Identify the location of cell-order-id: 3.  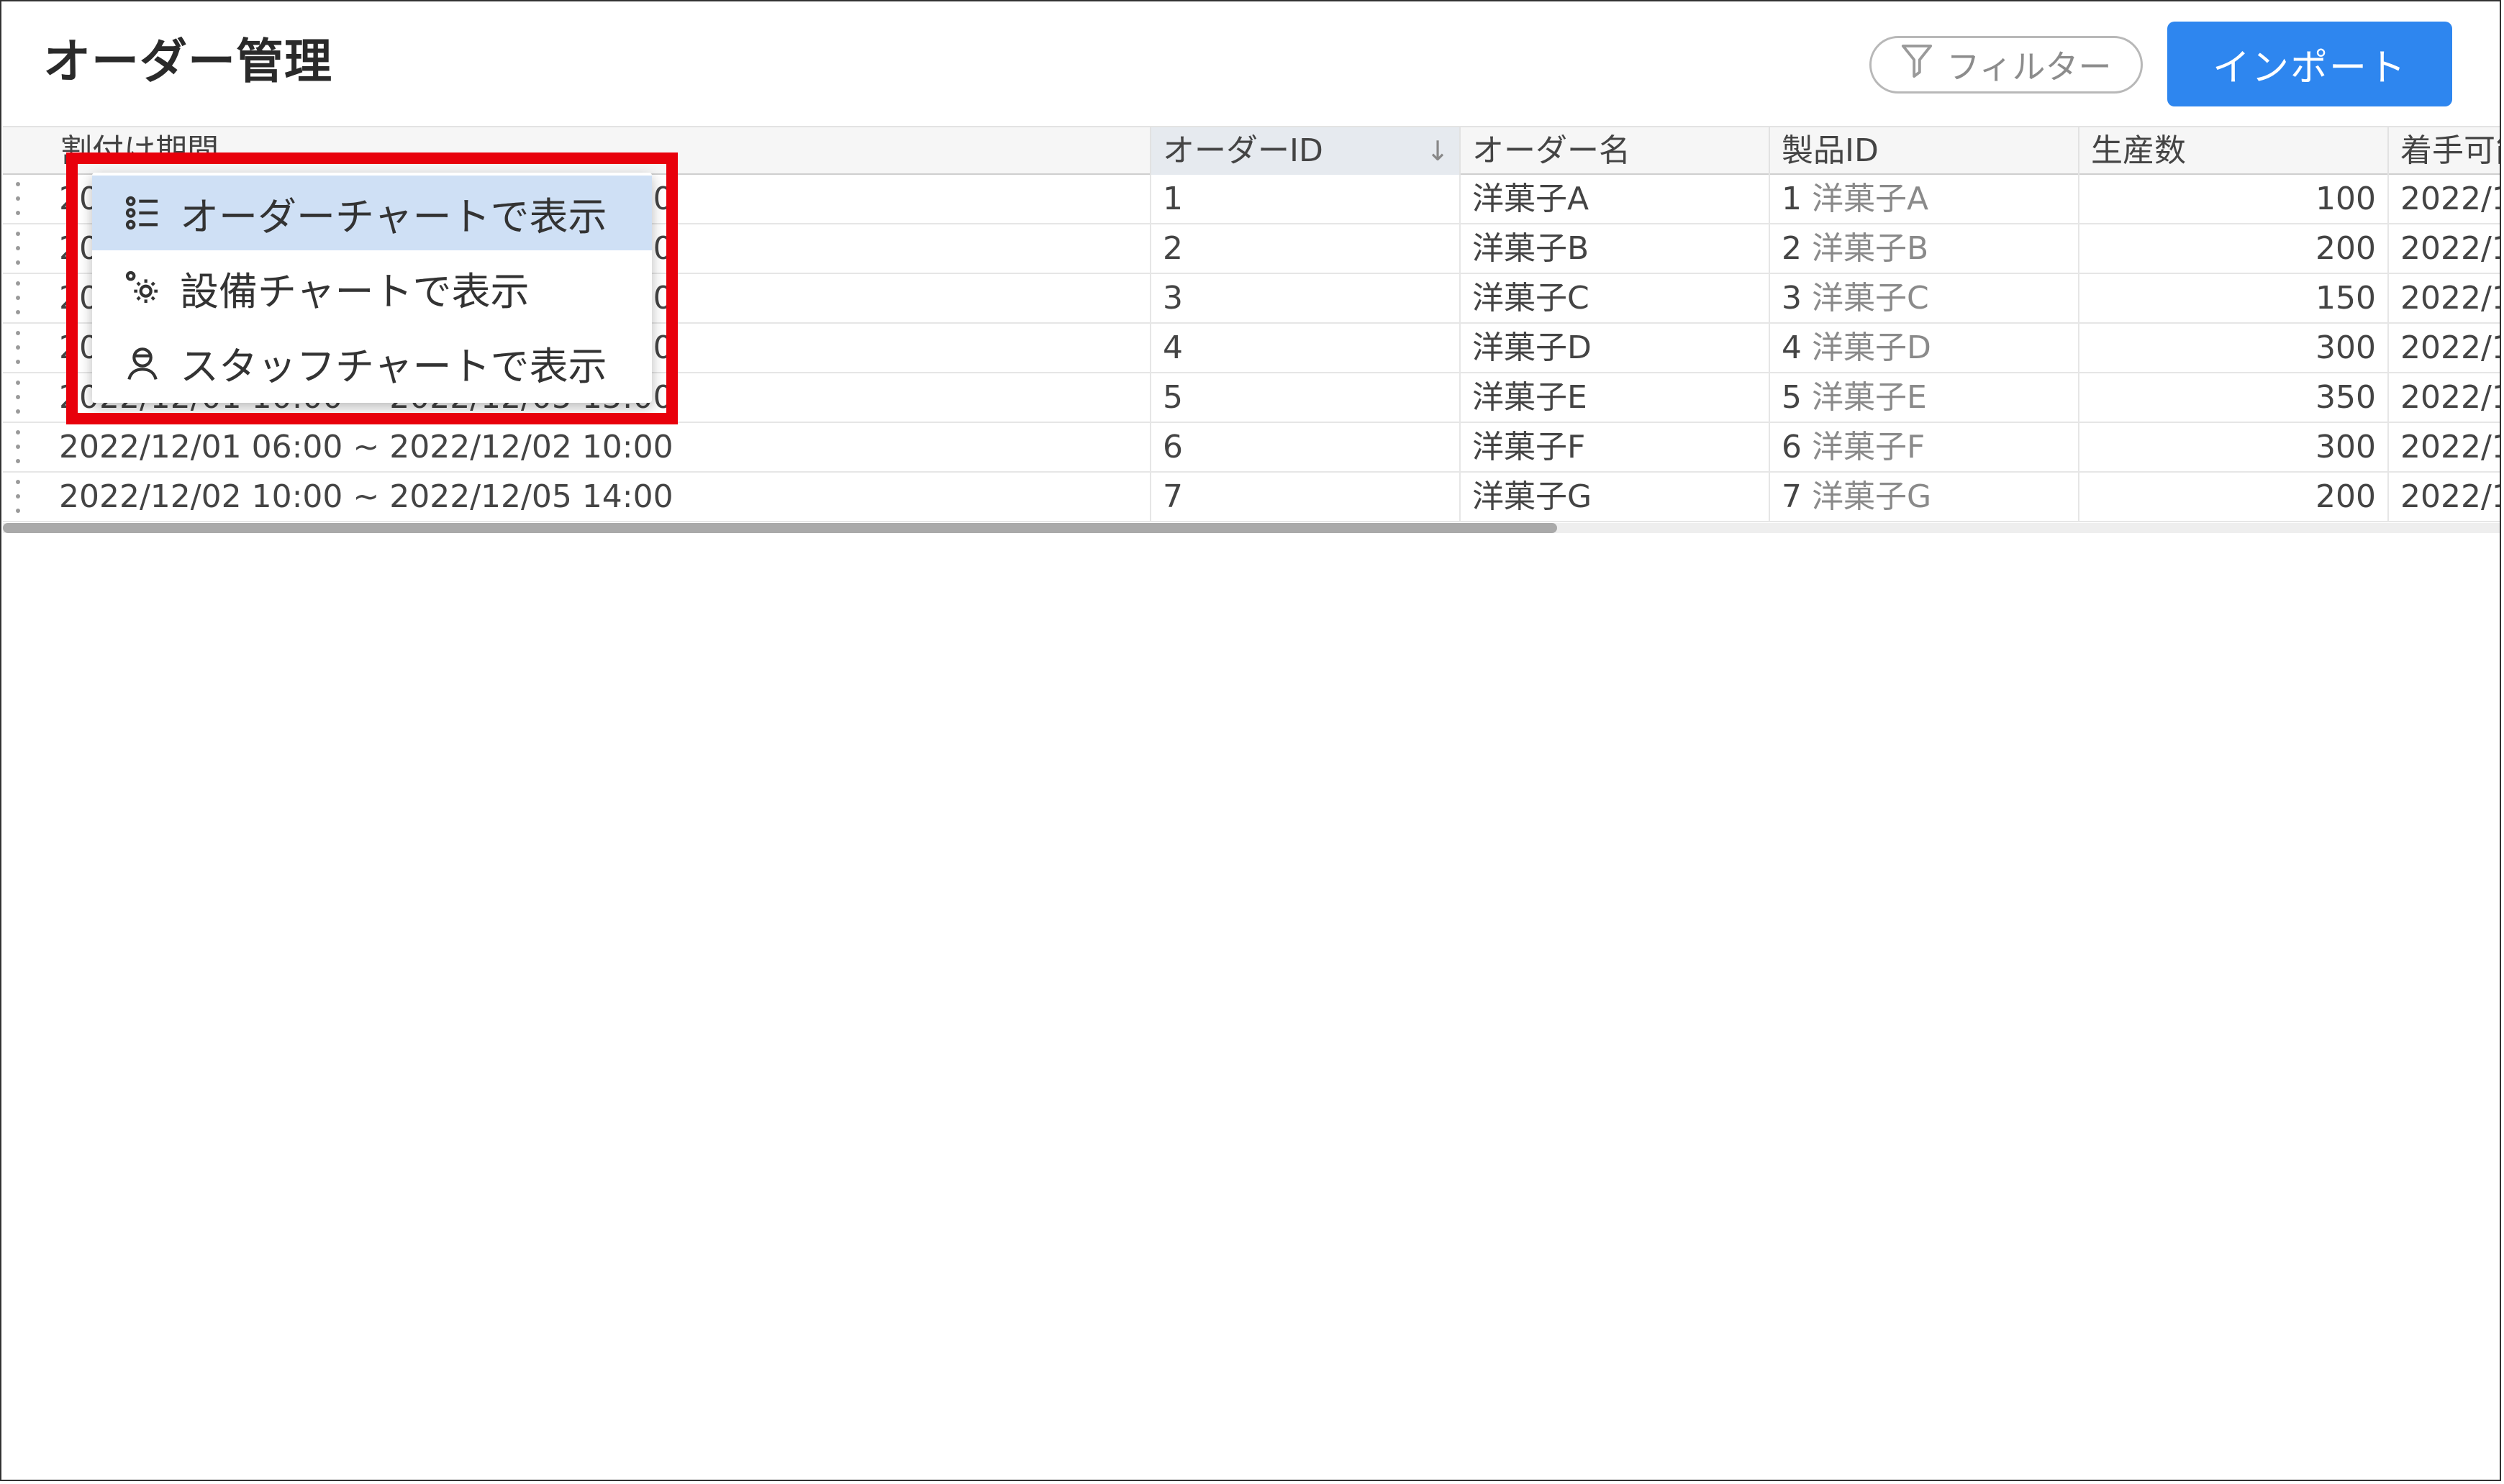
(1304, 298).